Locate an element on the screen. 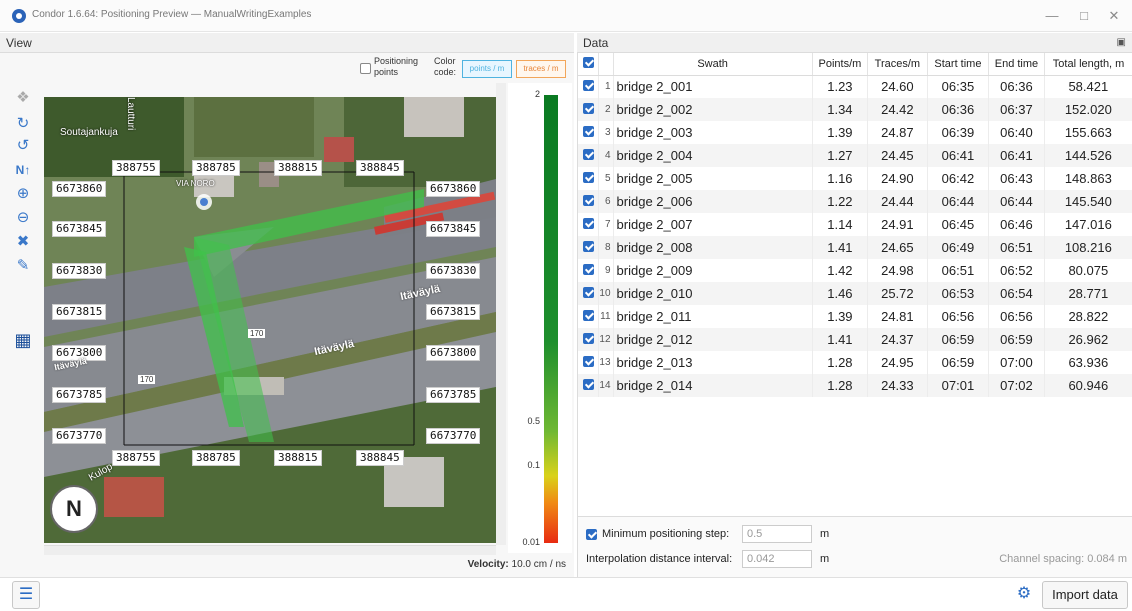 This screenshot has width=1132, height=611. colorbar-tick: 2 is located at coordinates (537, 94).